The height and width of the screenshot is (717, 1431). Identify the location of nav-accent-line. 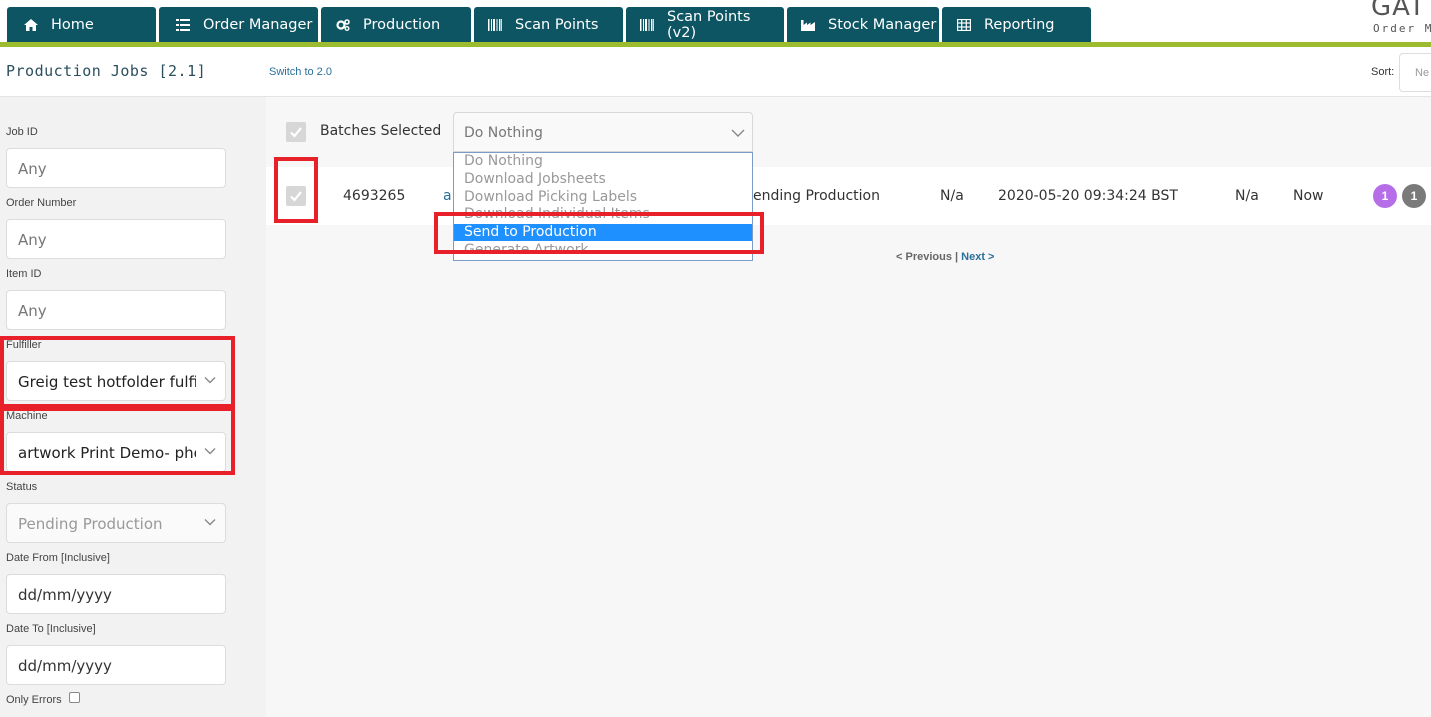
(715, 44).